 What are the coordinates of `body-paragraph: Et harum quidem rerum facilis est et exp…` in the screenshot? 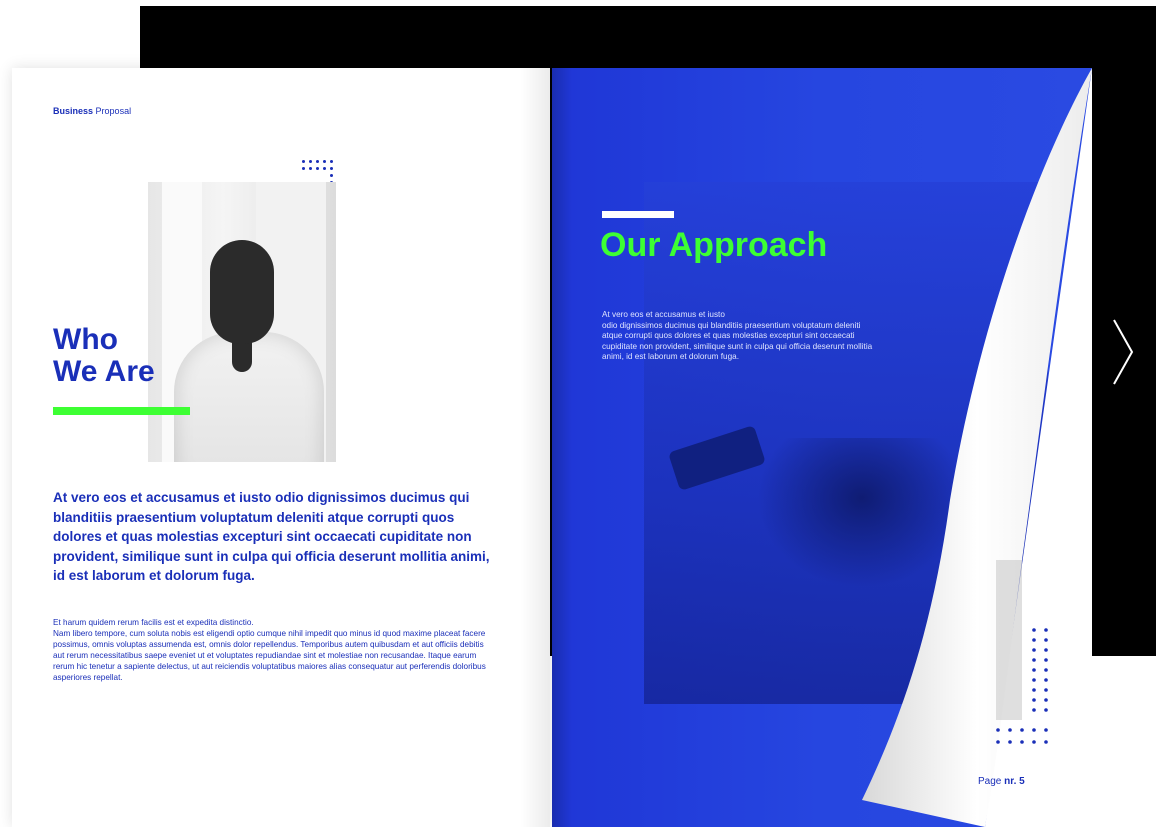 It's located at (269, 650).